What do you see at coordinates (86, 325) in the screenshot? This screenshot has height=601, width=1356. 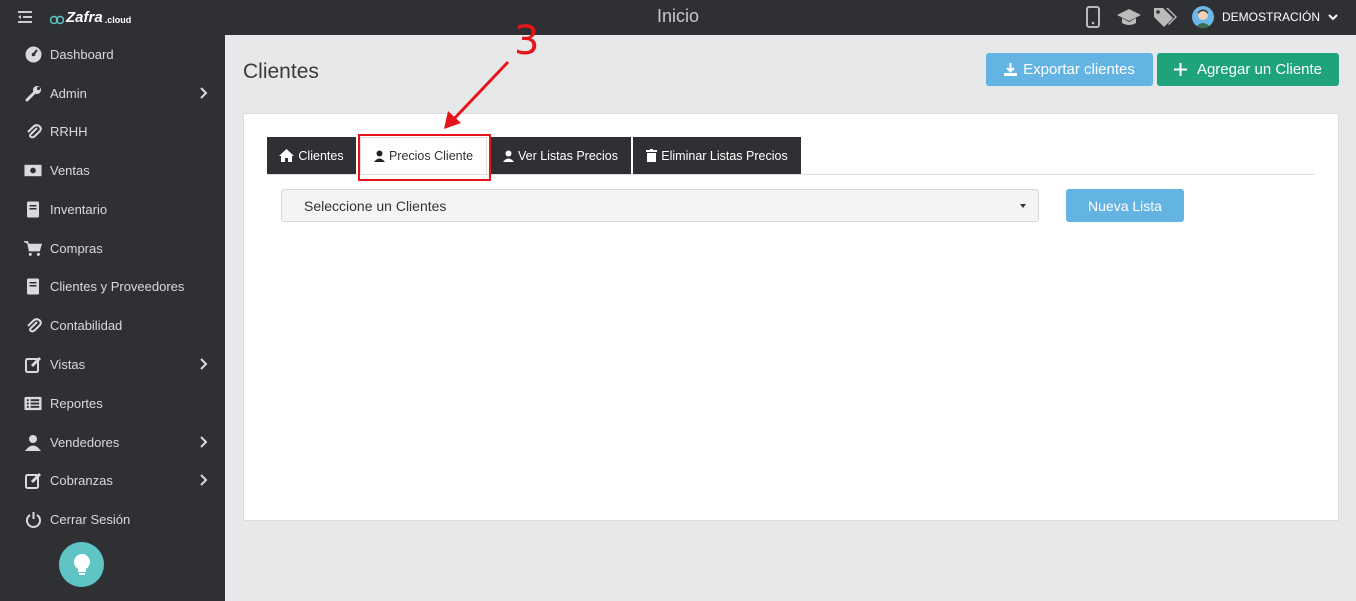 I see `sidebar-item-label: Contabilidad` at bounding box center [86, 325].